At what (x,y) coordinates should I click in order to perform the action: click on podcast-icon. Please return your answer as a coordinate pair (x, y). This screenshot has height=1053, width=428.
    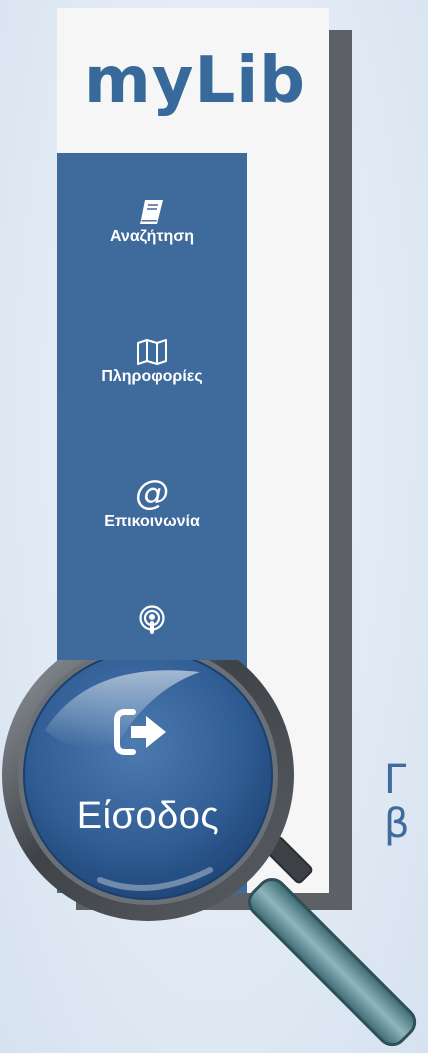
    Looking at the image, I should click on (152, 619).